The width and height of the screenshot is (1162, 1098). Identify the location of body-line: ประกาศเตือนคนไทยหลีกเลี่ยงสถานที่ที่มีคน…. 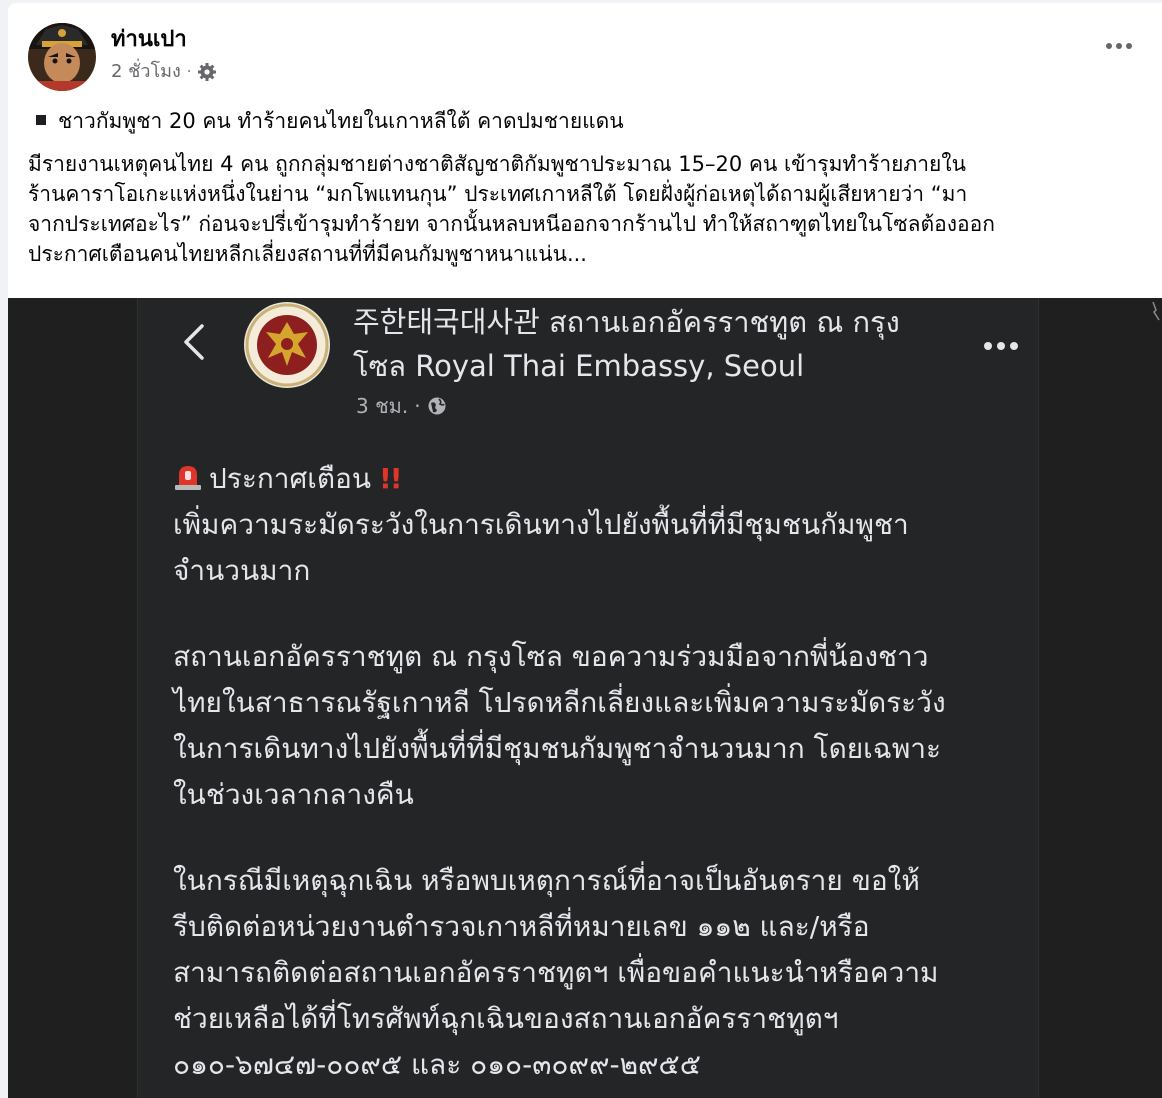
(583, 254).